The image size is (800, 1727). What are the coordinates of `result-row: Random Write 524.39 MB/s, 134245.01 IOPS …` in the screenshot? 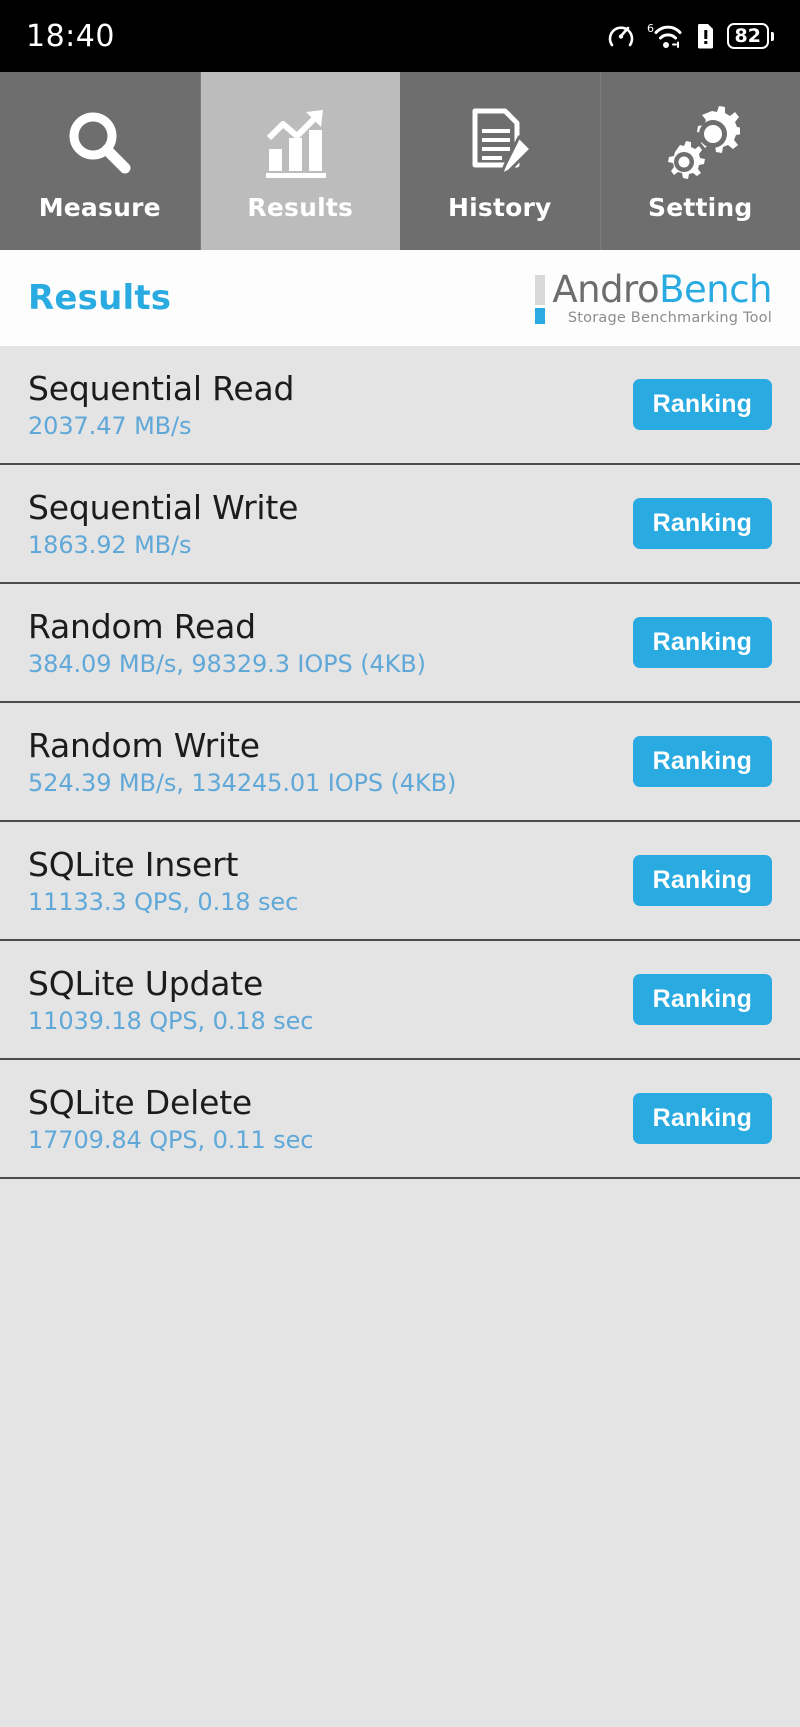 It's located at (400, 762).